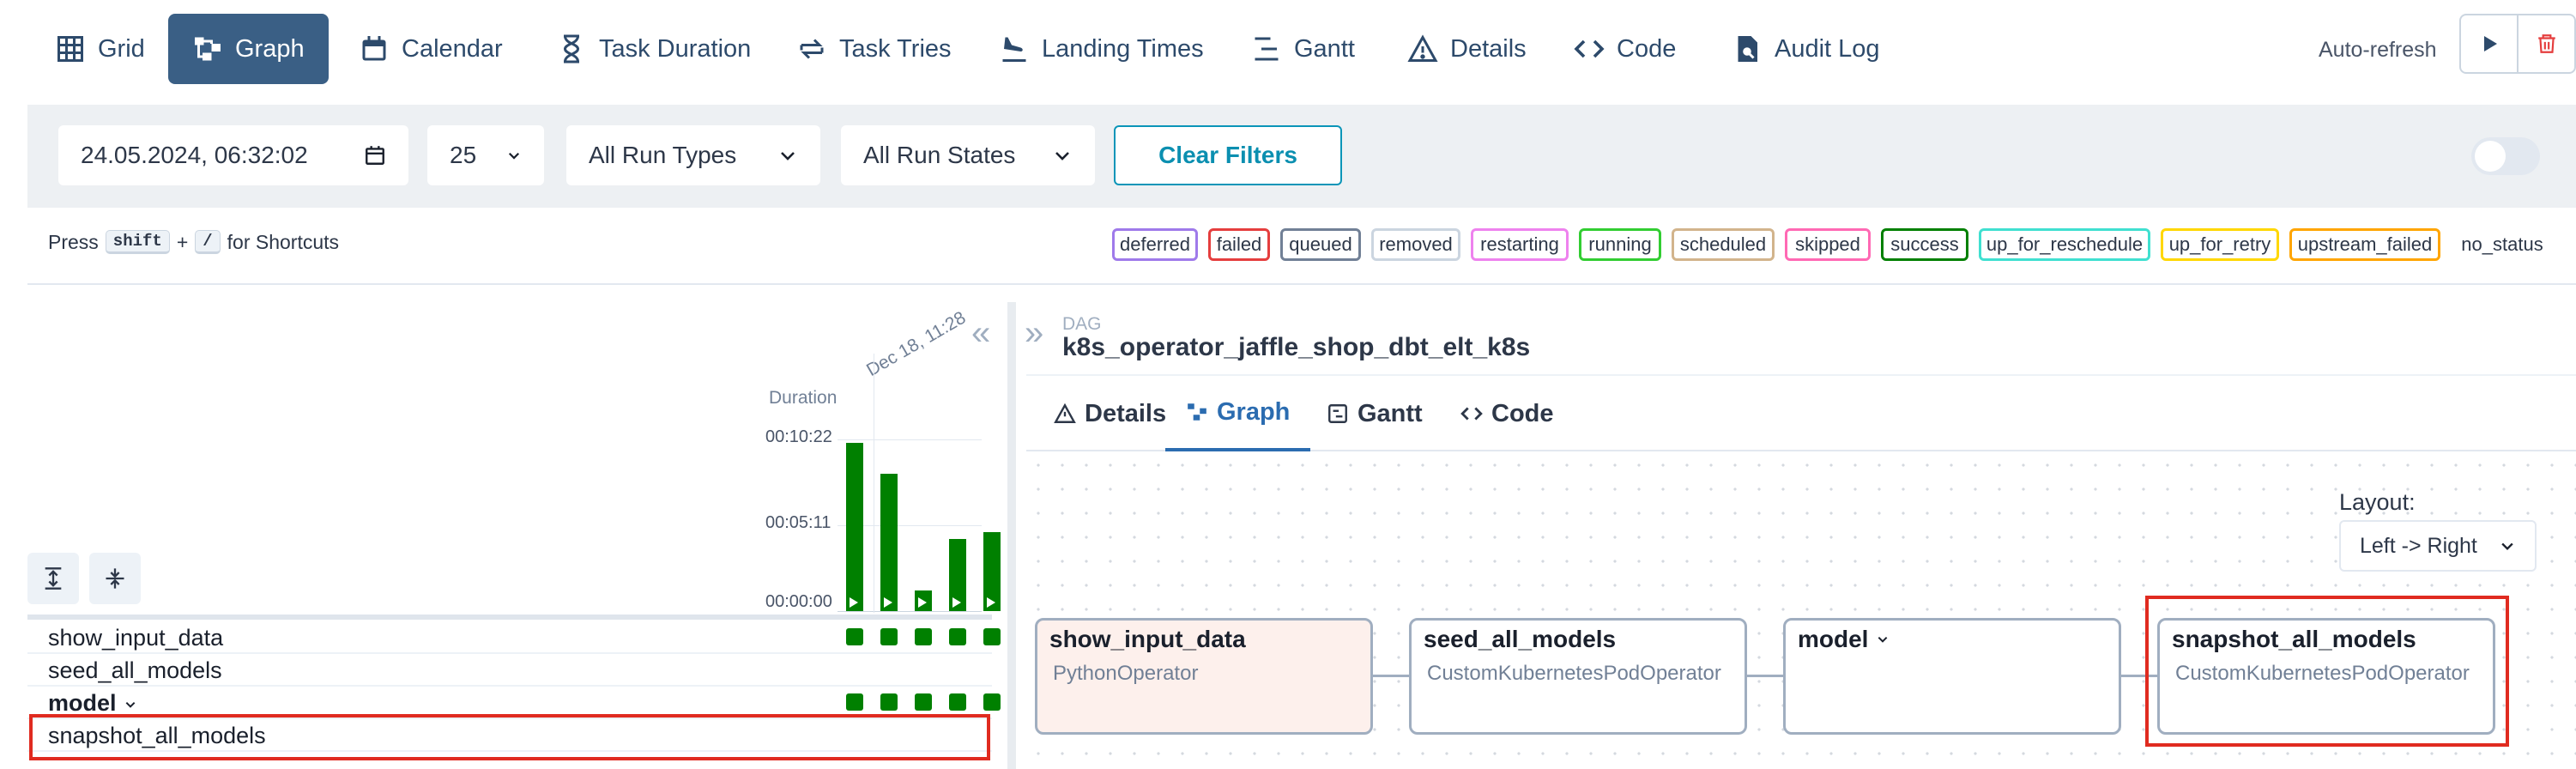  I want to click on dag-name: k8s_operator_jaffle_shop_dbt_elt_k8s, so click(1296, 347).